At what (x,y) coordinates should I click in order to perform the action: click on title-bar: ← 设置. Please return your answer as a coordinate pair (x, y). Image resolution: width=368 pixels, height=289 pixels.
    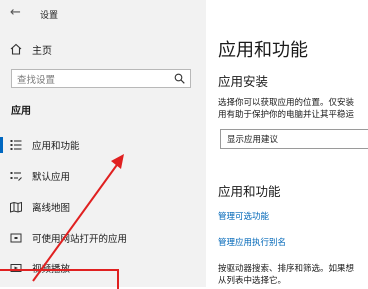
    Looking at the image, I should click on (103, 14).